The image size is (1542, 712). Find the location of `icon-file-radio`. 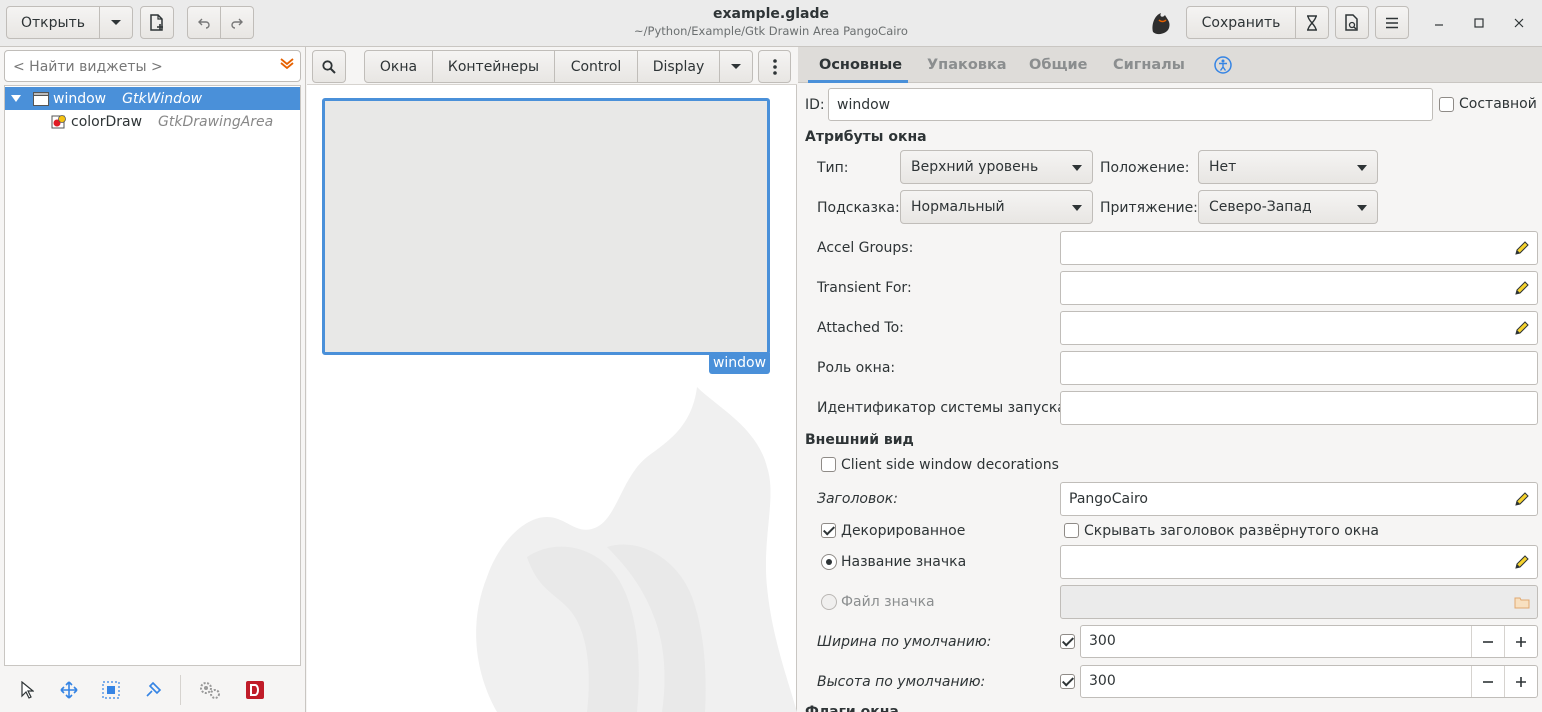

icon-file-radio is located at coordinates (829, 602).